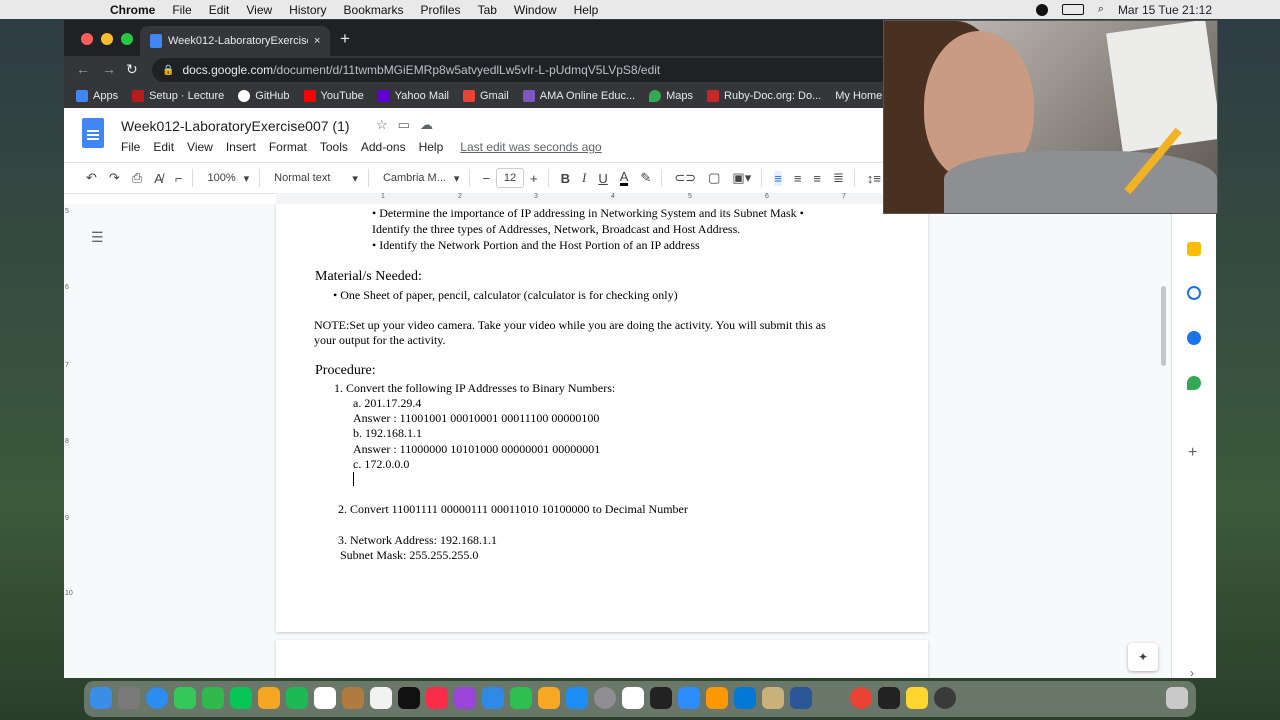 The width and height of the screenshot is (1280, 720). I want to click on spellcheck-icon: A̸, so click(158, 178).